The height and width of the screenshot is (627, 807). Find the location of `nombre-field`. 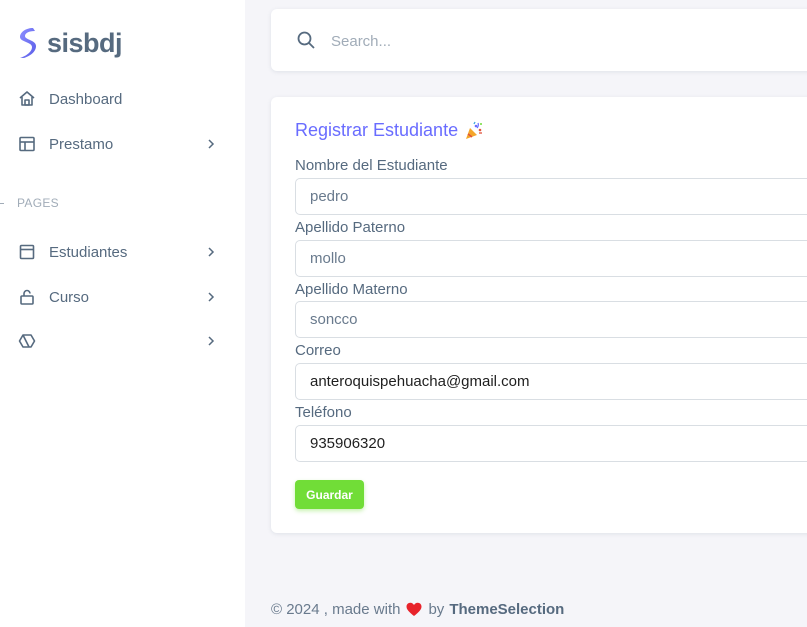

nombre-field is located at coordinates (551, 196).